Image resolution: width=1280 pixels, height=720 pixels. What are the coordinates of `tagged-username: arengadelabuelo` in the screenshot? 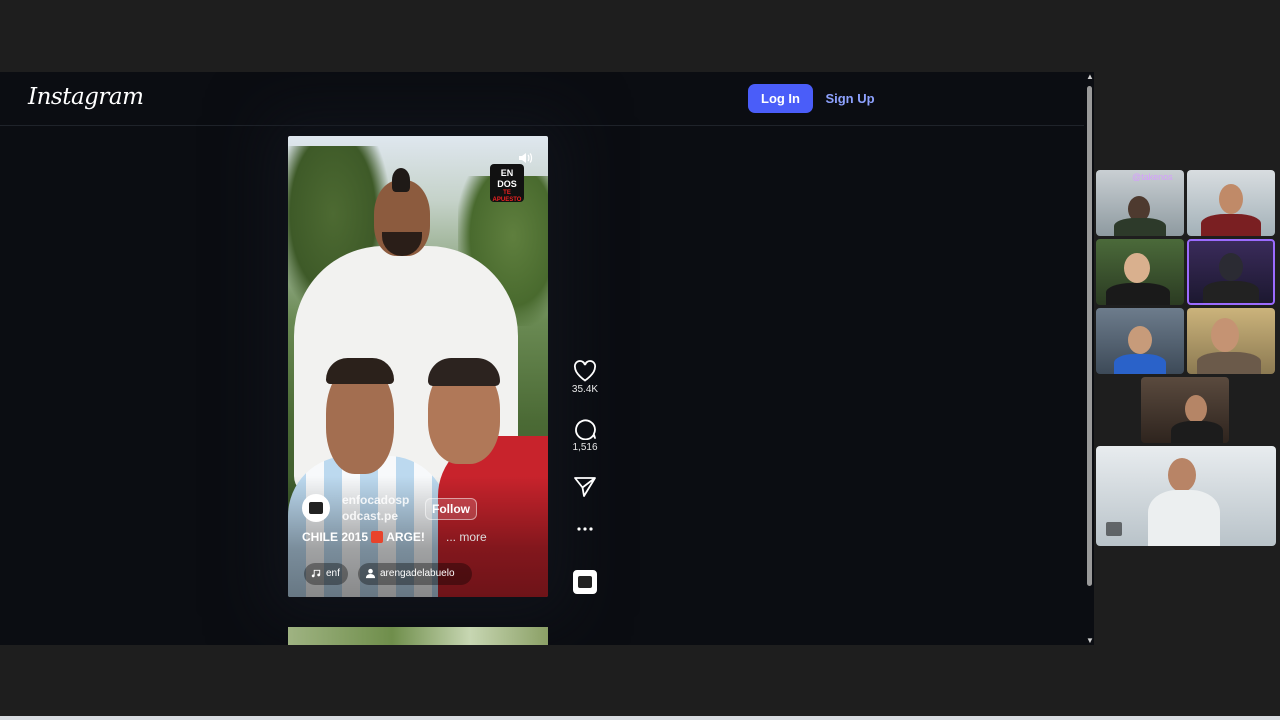 It's located at (417, 573).